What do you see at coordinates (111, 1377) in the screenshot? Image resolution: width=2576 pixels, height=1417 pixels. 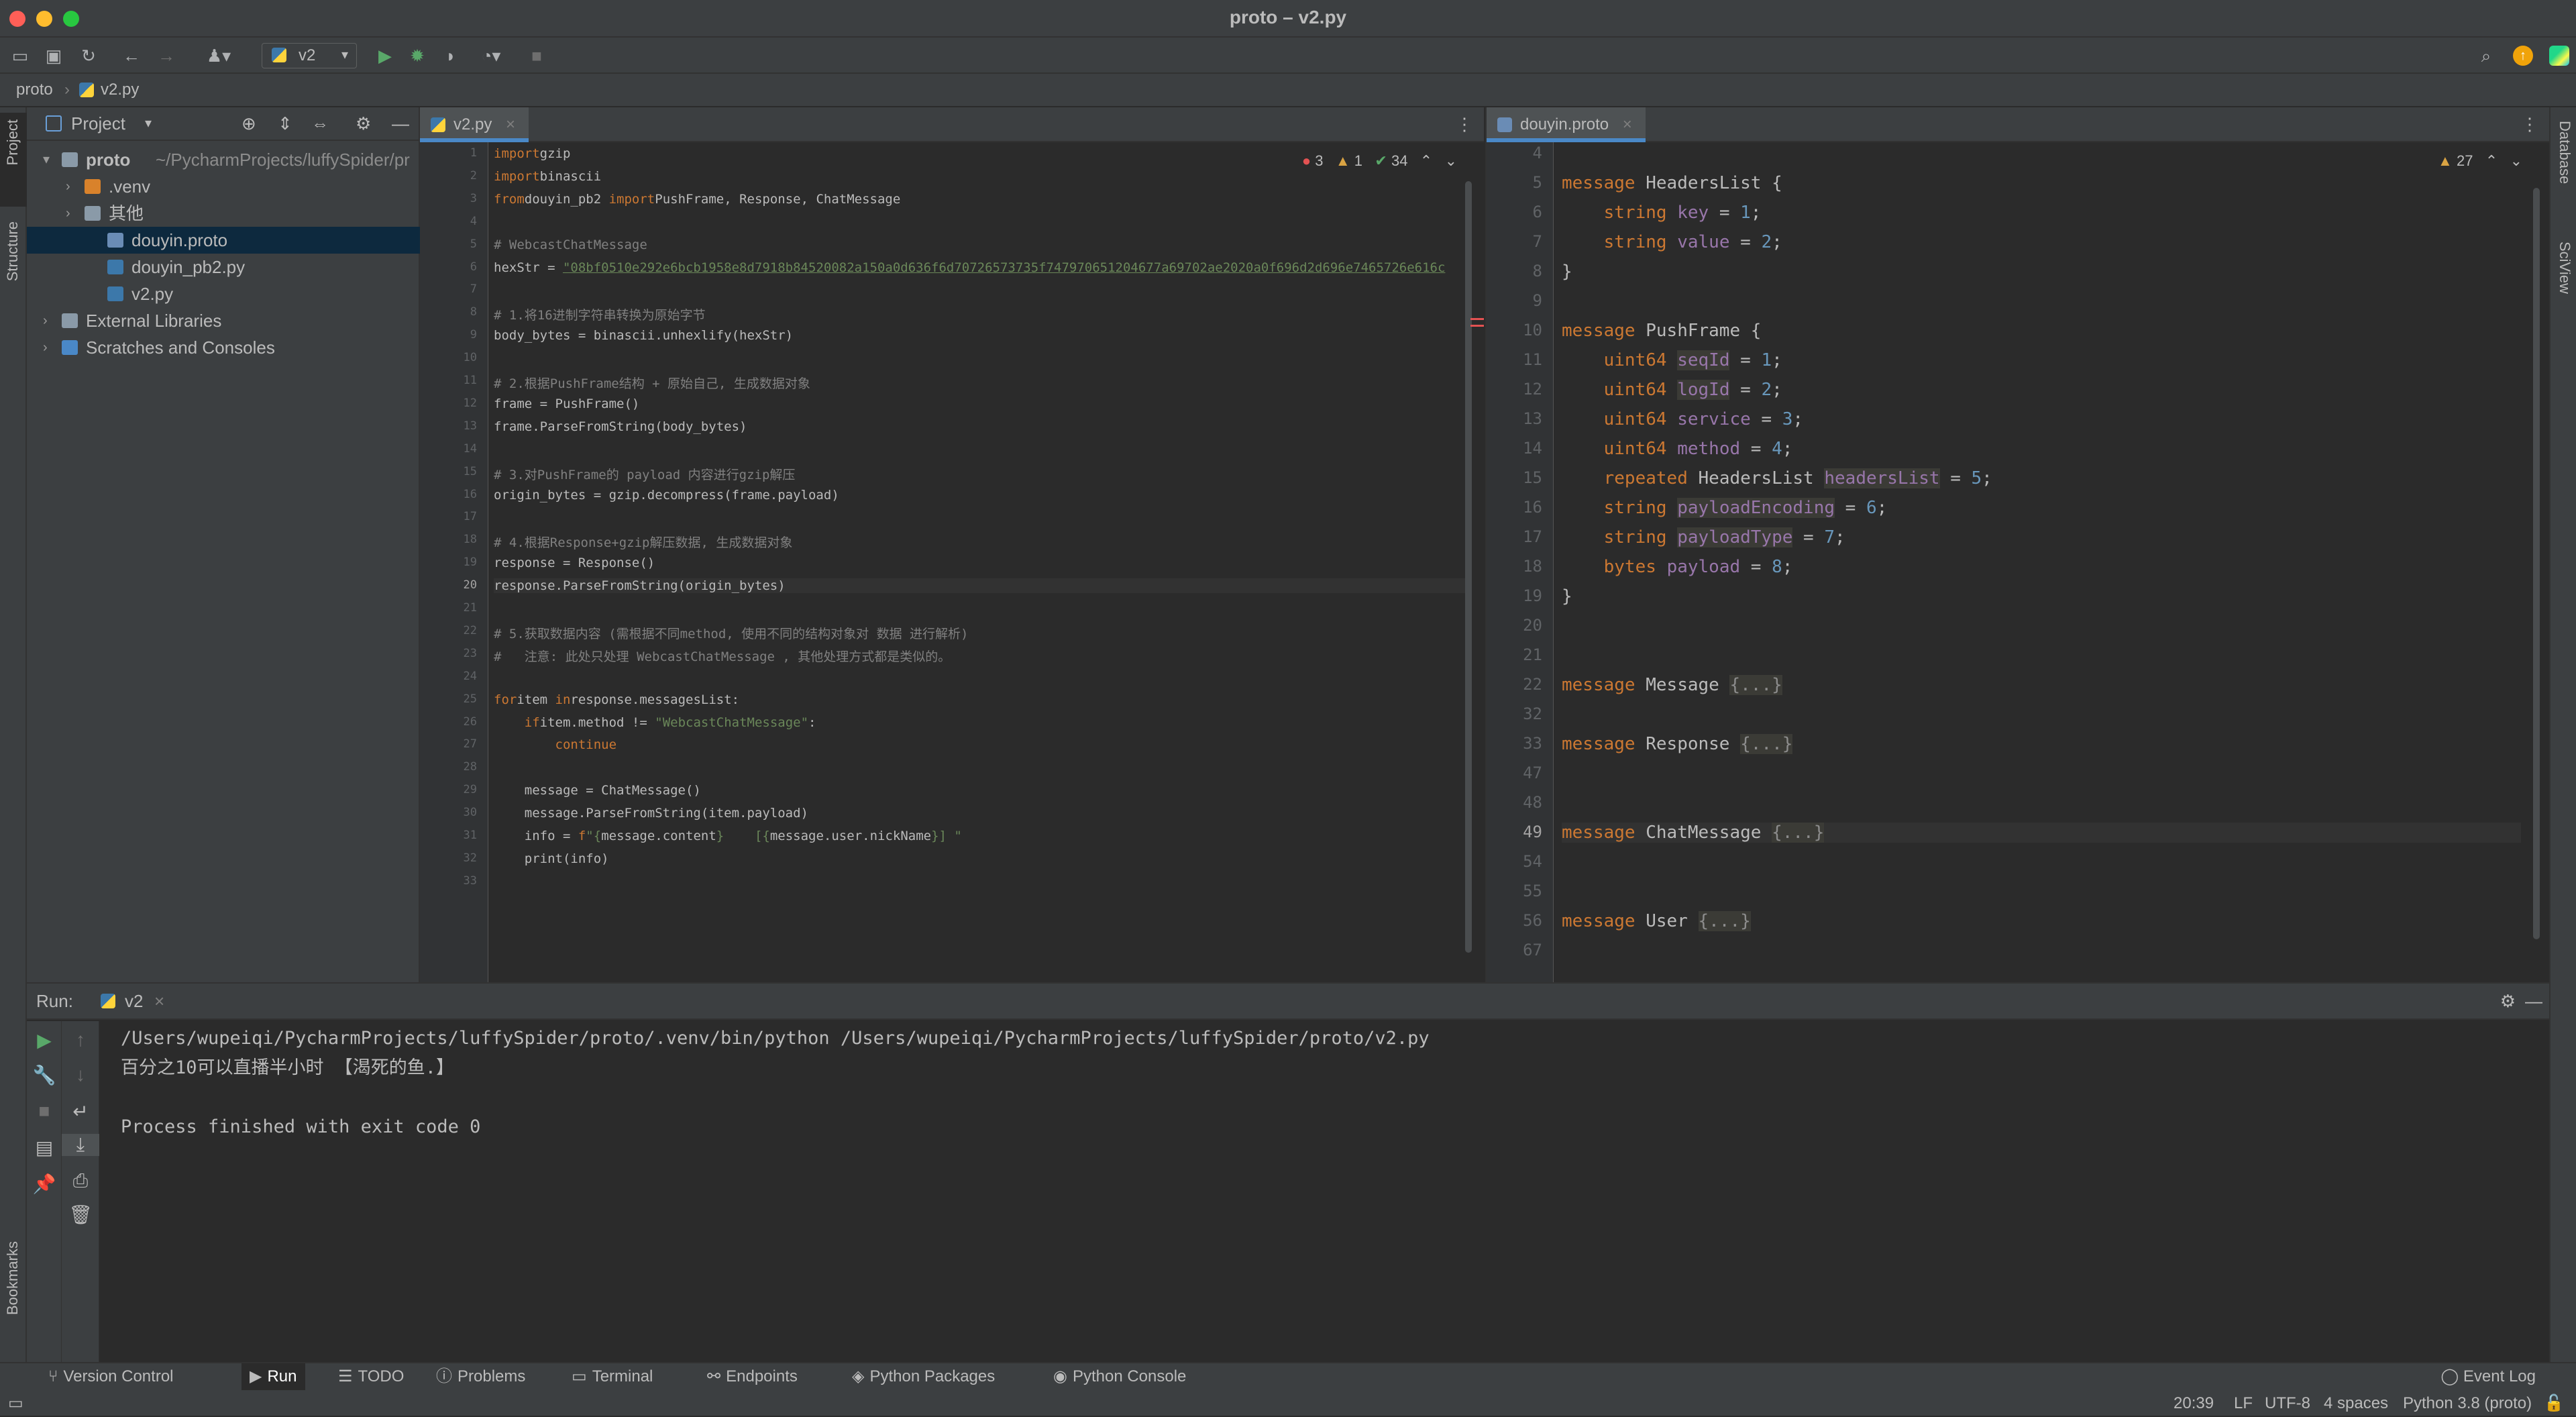 I see `bottom-tab-version-control: ⑂ Version Control` at bounding box center [111, 1377].